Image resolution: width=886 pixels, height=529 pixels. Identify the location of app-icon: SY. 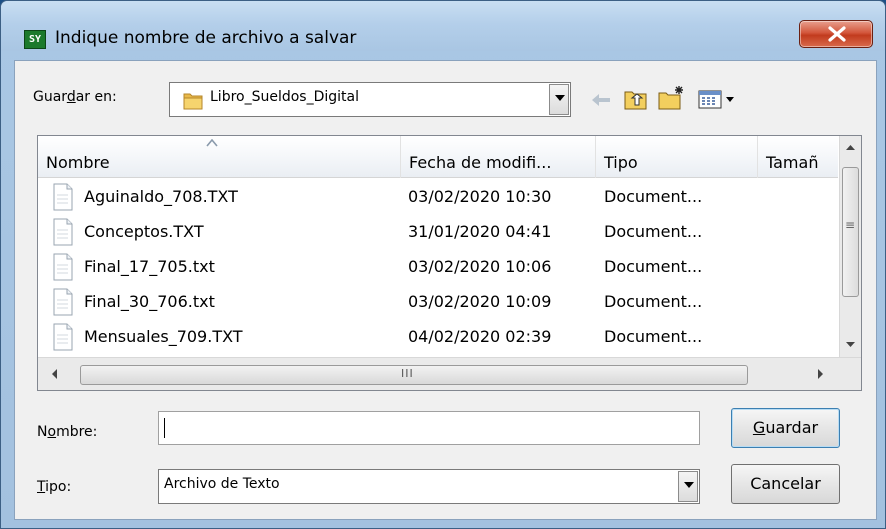
(35, 39).